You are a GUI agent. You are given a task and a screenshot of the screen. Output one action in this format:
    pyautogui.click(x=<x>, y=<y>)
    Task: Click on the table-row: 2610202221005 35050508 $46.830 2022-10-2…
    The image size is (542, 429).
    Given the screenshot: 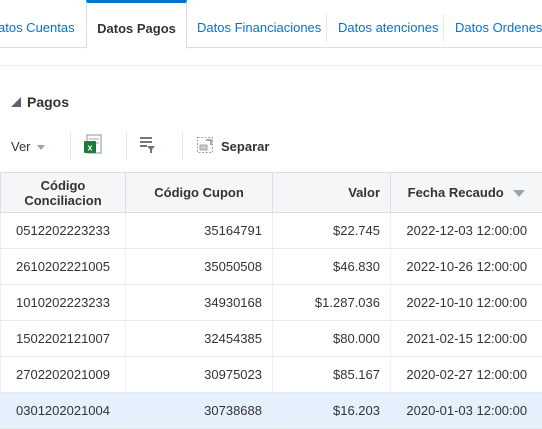 What is the action you would take?
    pyautogui.click(x=271, y=267)
    